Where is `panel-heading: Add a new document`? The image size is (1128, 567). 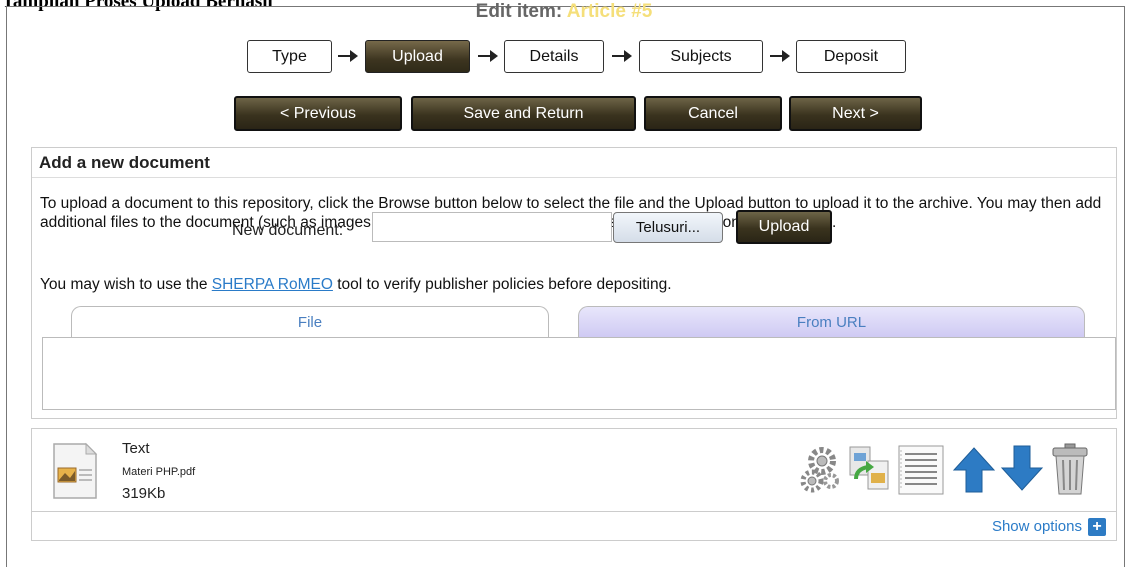
panel-heading: Add a new document is located at coordinates (574, 163).